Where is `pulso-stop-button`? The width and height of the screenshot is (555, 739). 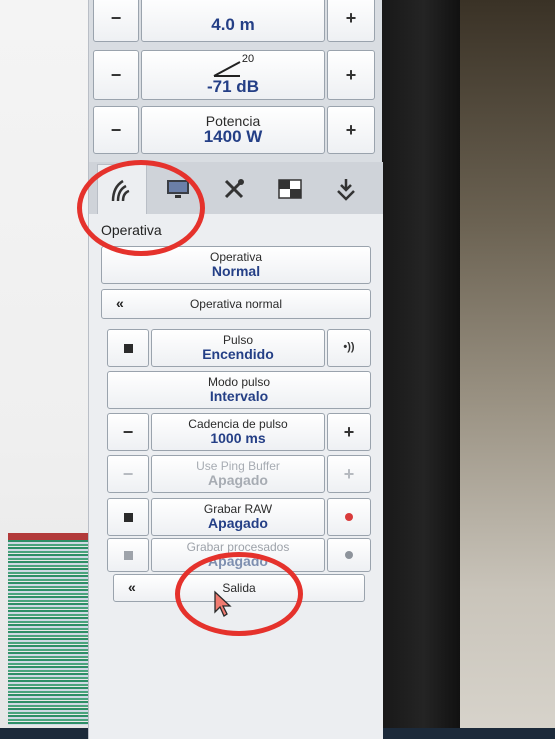 pulso-stop-button is located at coordinates (128, 348).